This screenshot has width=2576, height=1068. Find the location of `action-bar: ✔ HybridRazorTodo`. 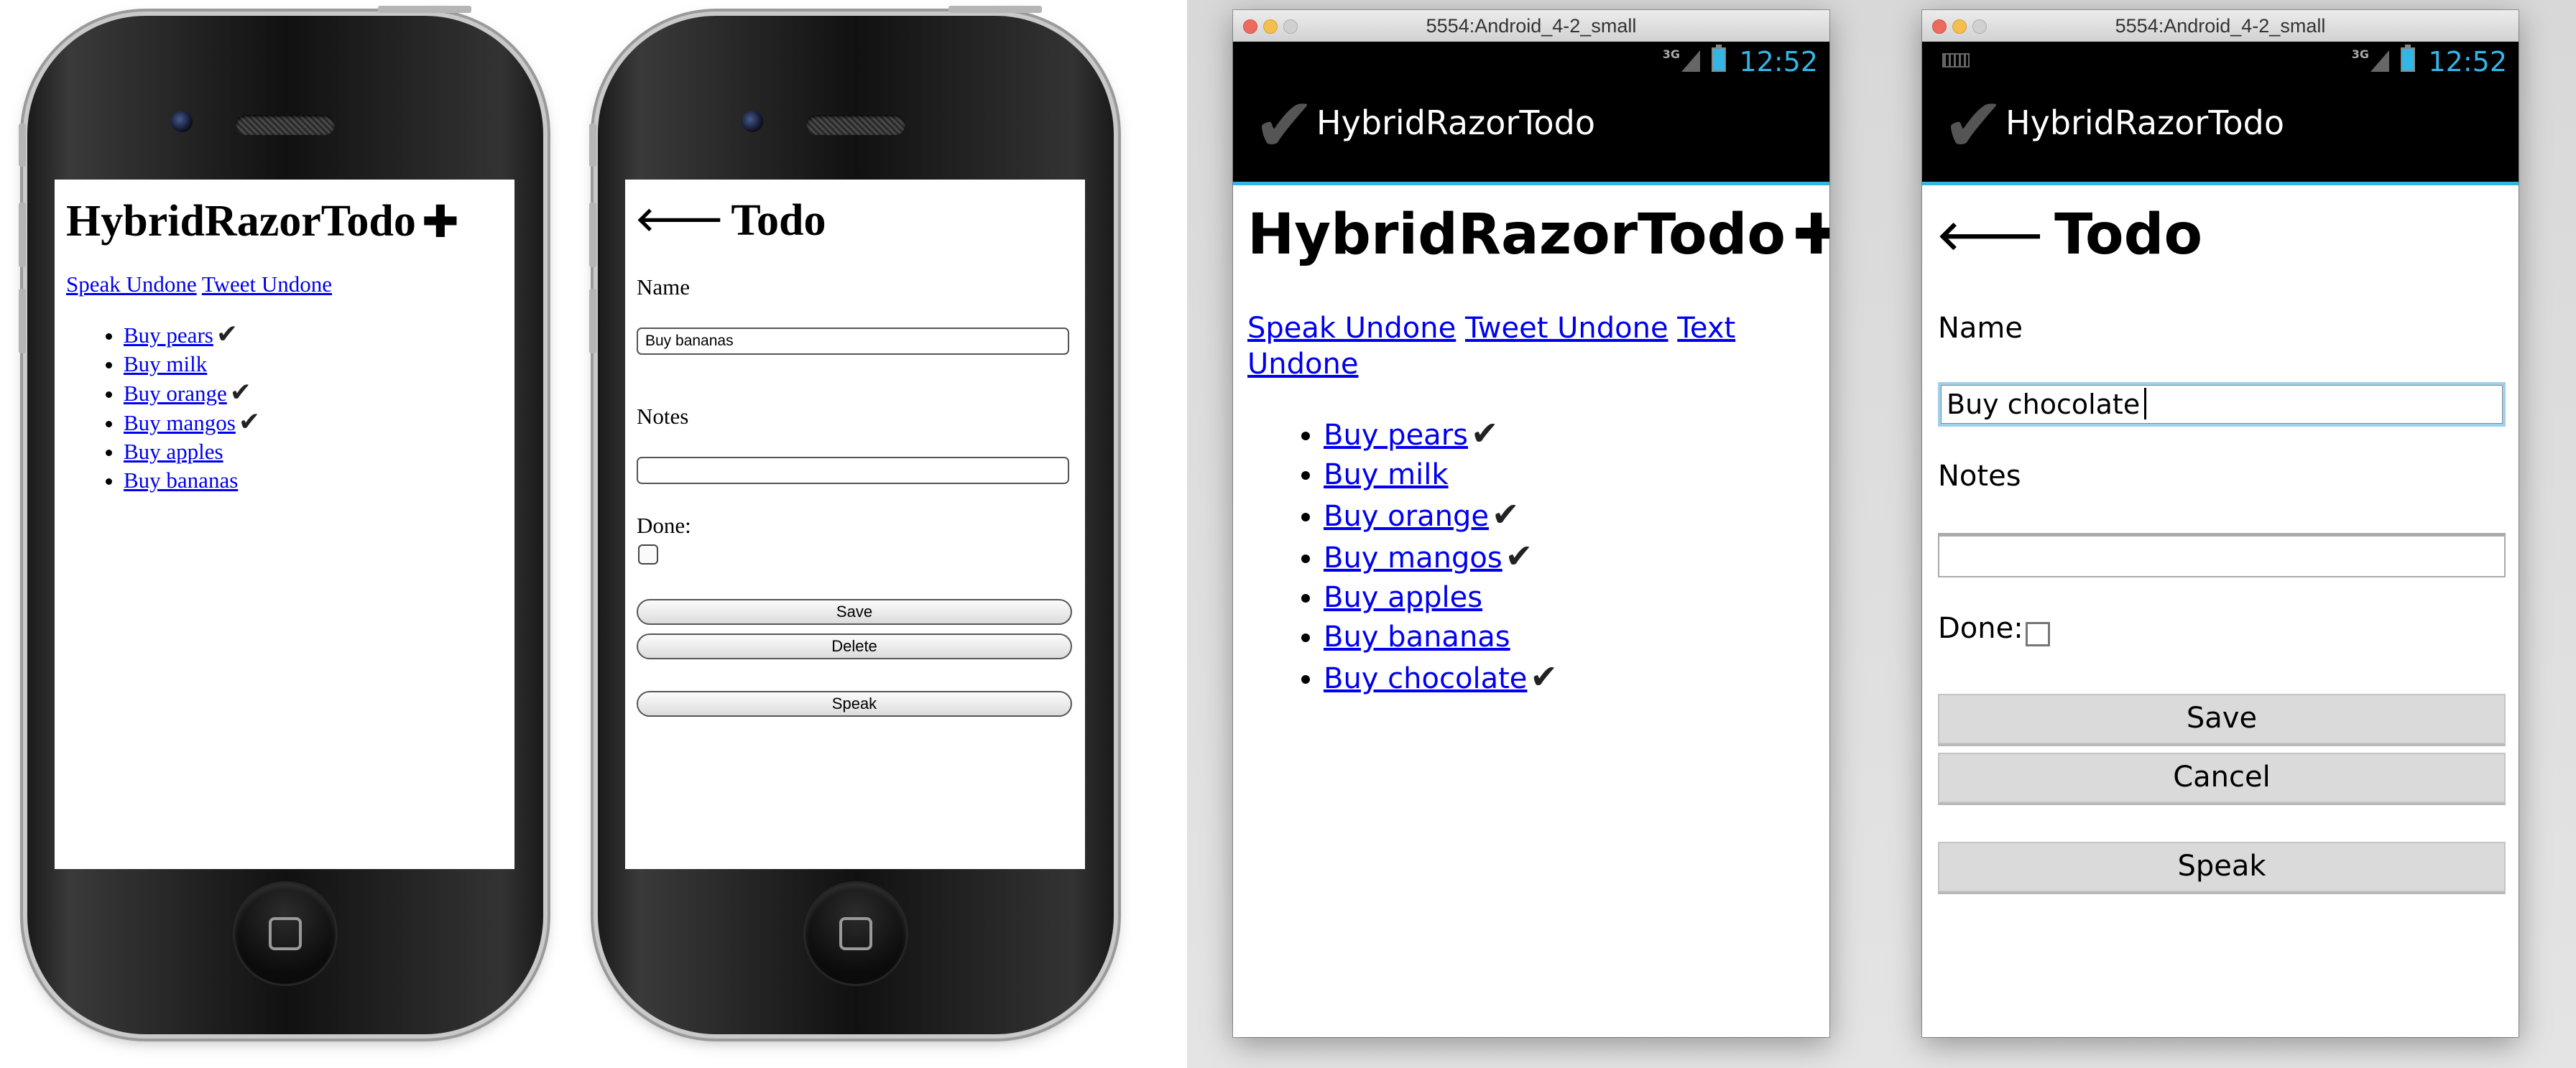

action-bar: ✔ HybridRazorTodo is located at coordinates (2220, 131).